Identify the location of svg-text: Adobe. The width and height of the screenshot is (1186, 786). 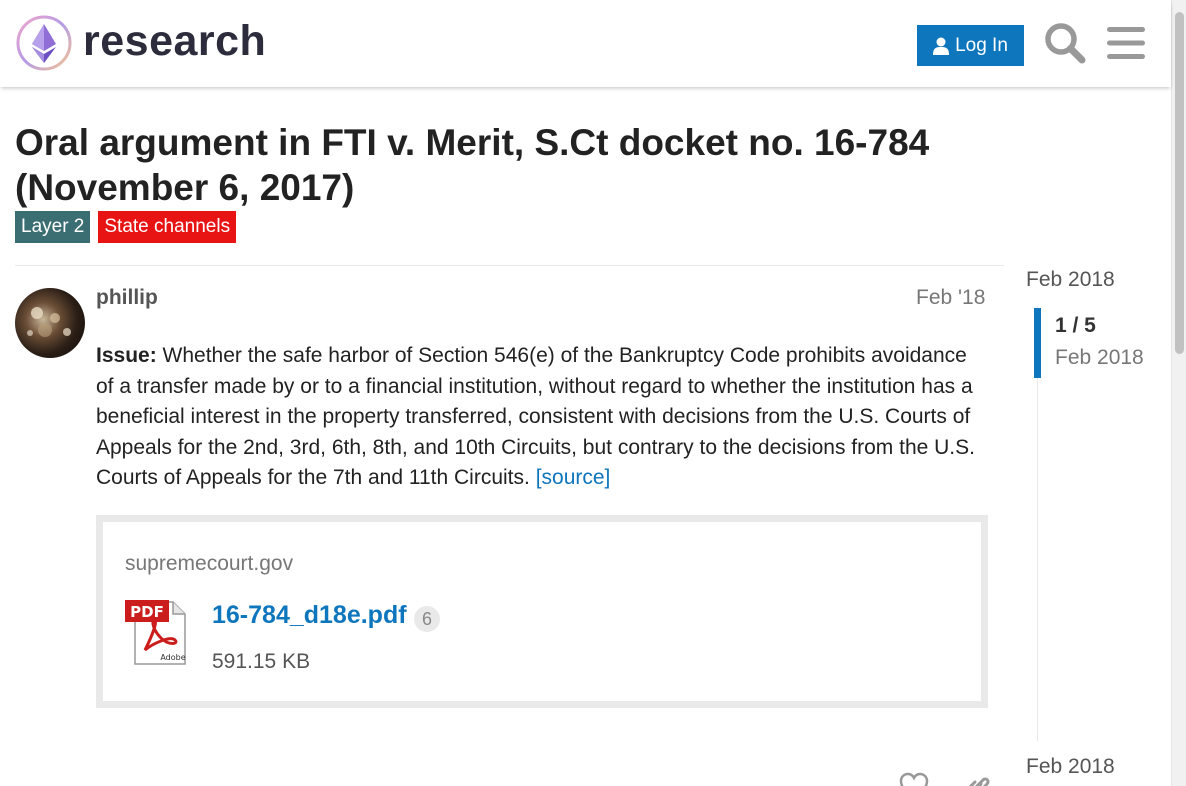
(172, 657).